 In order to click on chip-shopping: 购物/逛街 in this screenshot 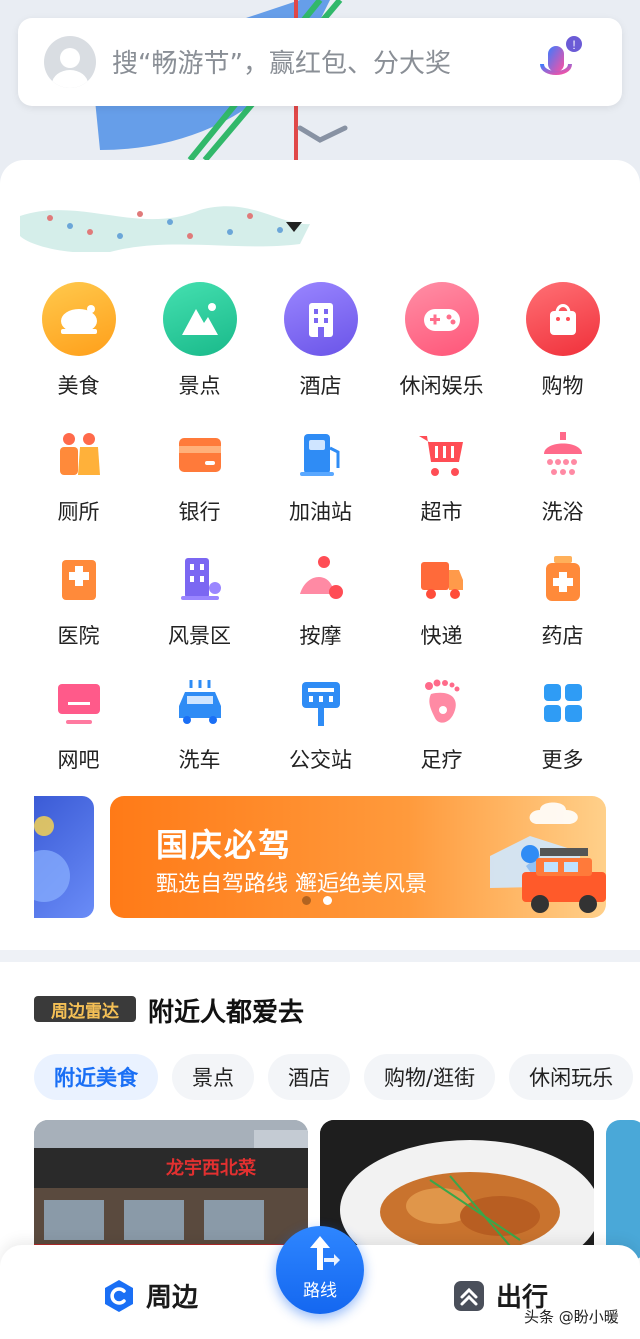, I will do `click(430, 1077)`.